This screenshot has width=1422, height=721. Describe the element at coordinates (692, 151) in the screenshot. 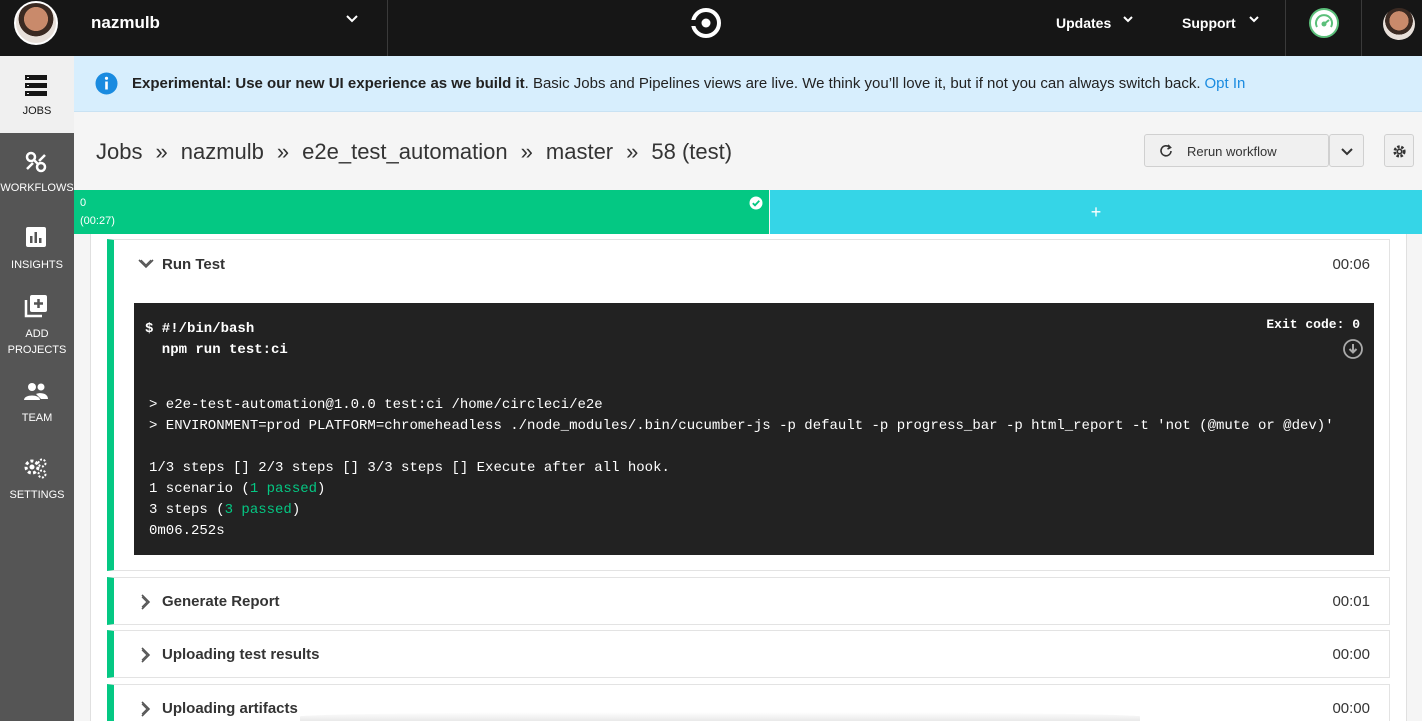

I see `breadcrumb-job: 58 (test)` at that location.